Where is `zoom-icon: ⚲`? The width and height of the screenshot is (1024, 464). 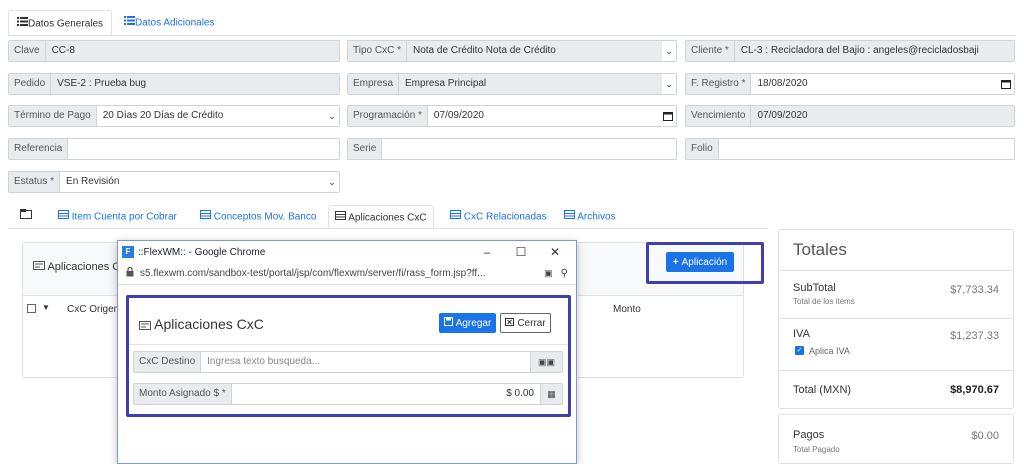 zoom-icon: ⚲ is located at coordinates (564, 273).